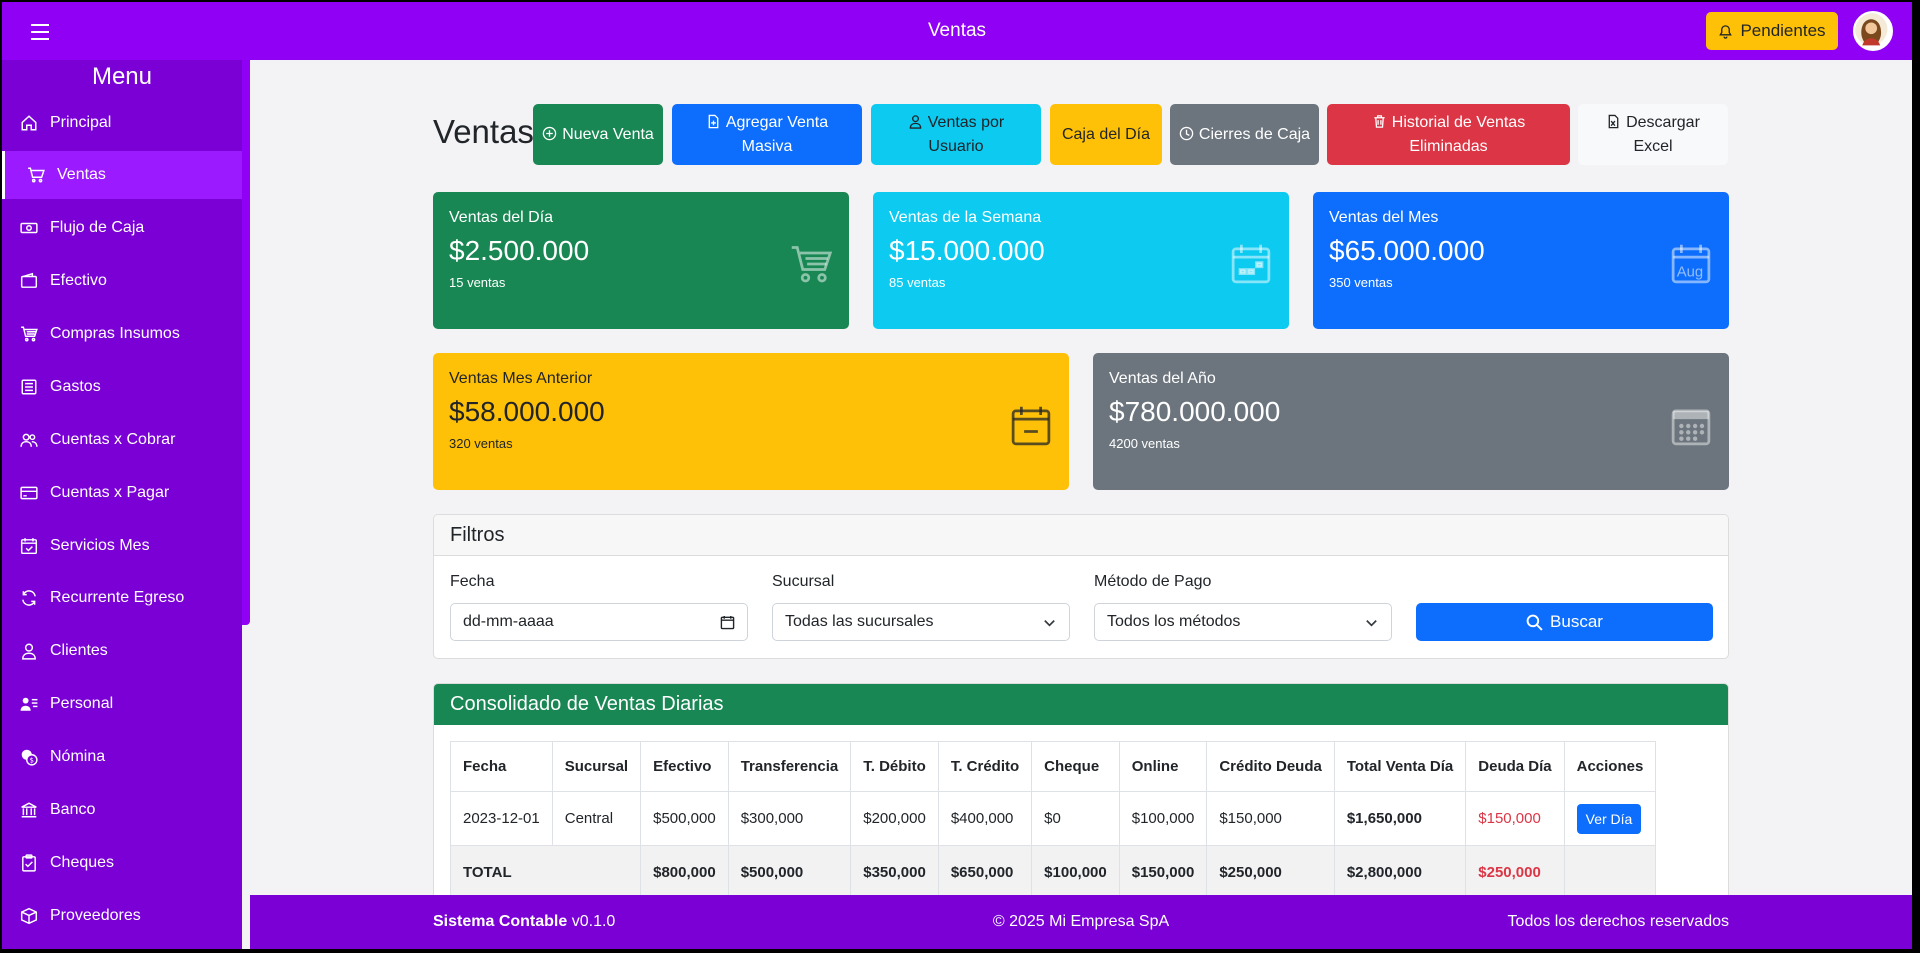  I want to click on caja-del-dia-button: Caja del Día, so click(1106, 134).